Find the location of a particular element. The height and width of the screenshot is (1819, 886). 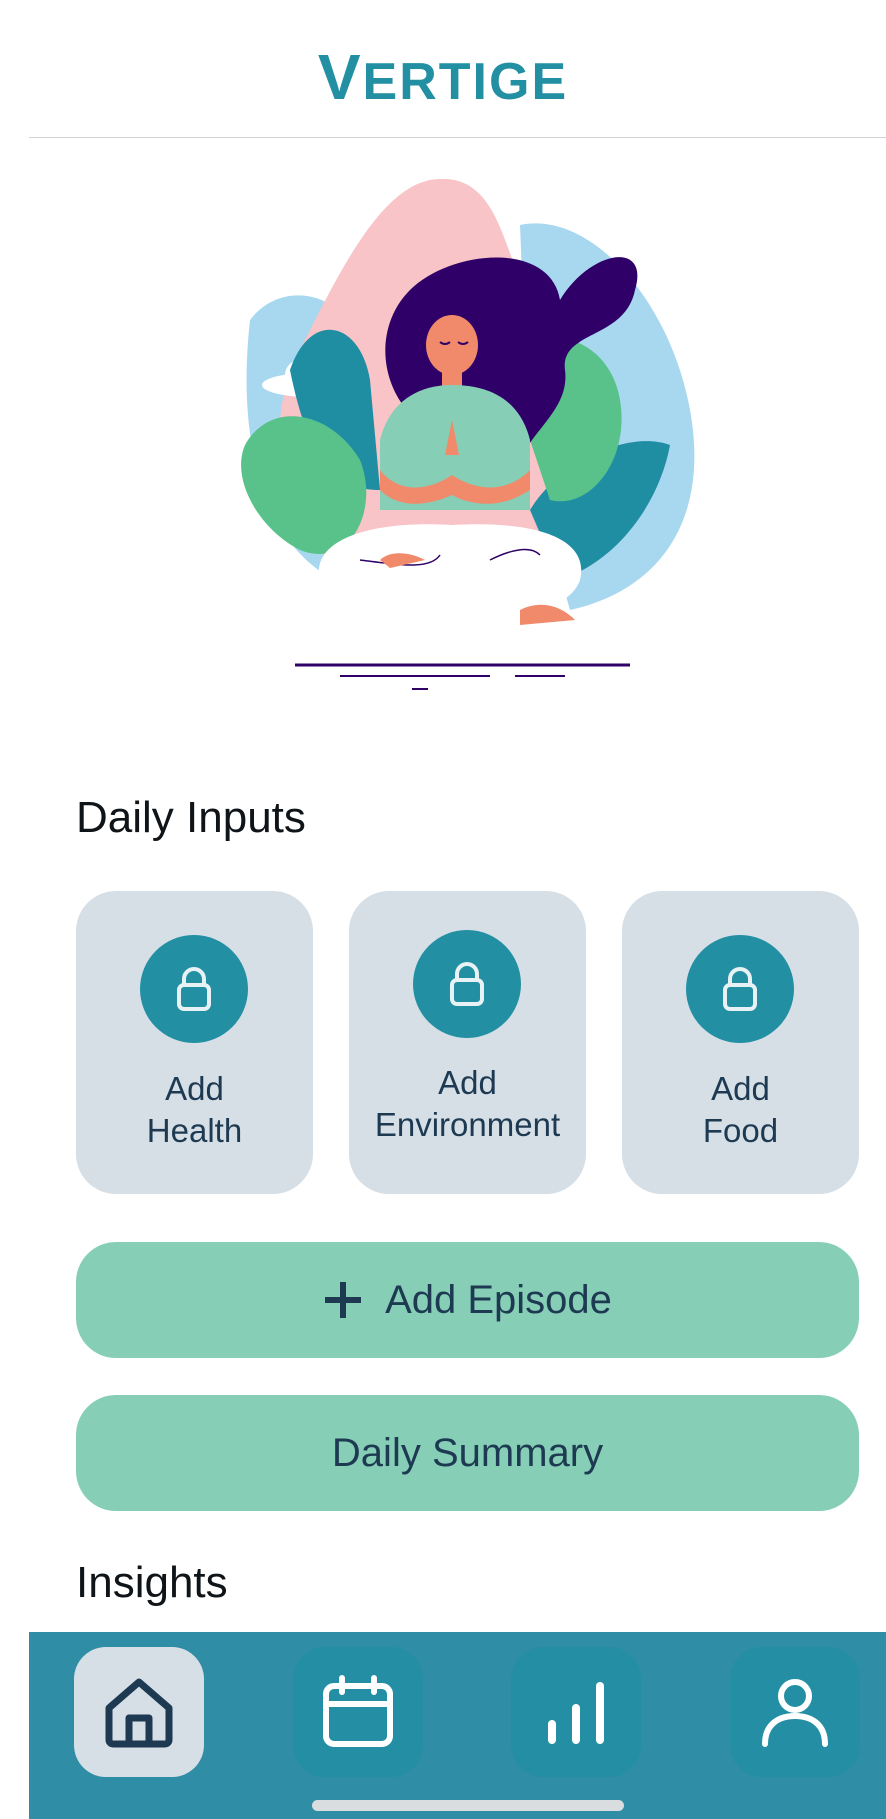

home-indicator is located at coordinates (468, 1805).